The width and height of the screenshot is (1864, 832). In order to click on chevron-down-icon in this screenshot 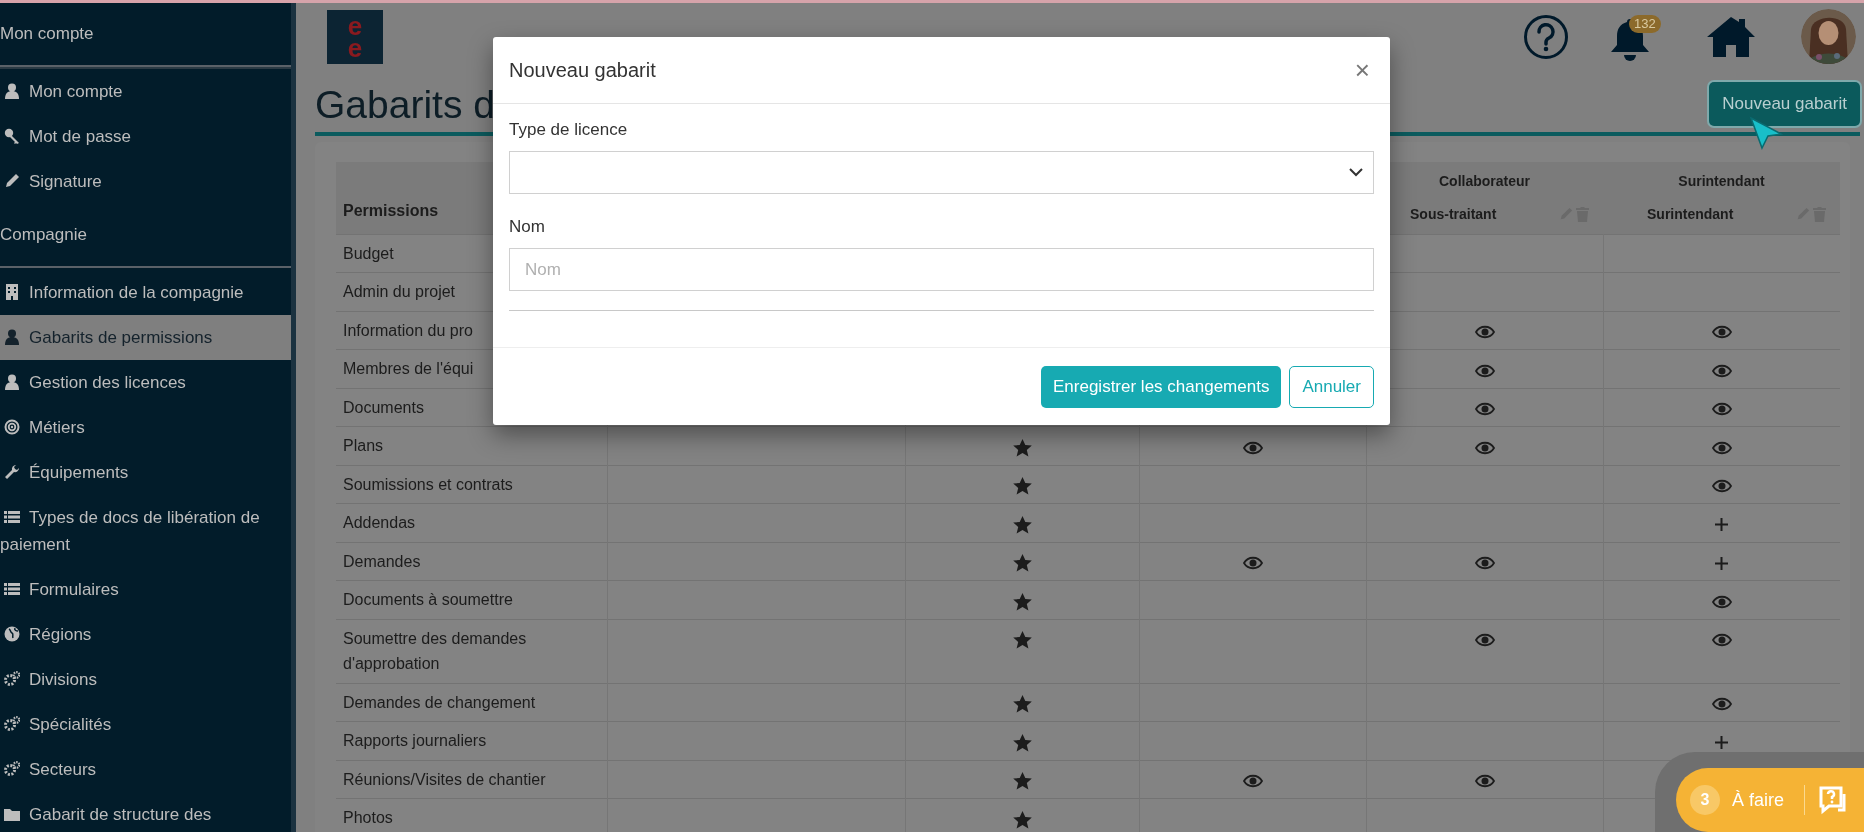, I will do `click(1356, 172)`.